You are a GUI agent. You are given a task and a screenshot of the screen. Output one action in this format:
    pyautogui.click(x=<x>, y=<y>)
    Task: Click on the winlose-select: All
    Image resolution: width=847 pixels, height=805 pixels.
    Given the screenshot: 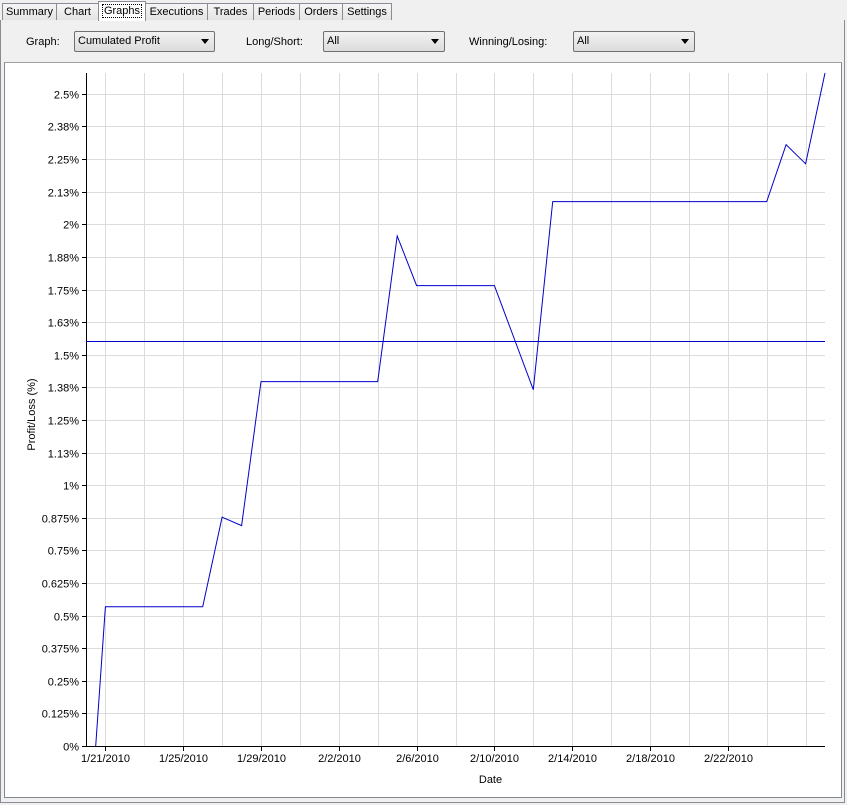 What is the action you would take?
    pyautogui.click(x=634, y=41)
    